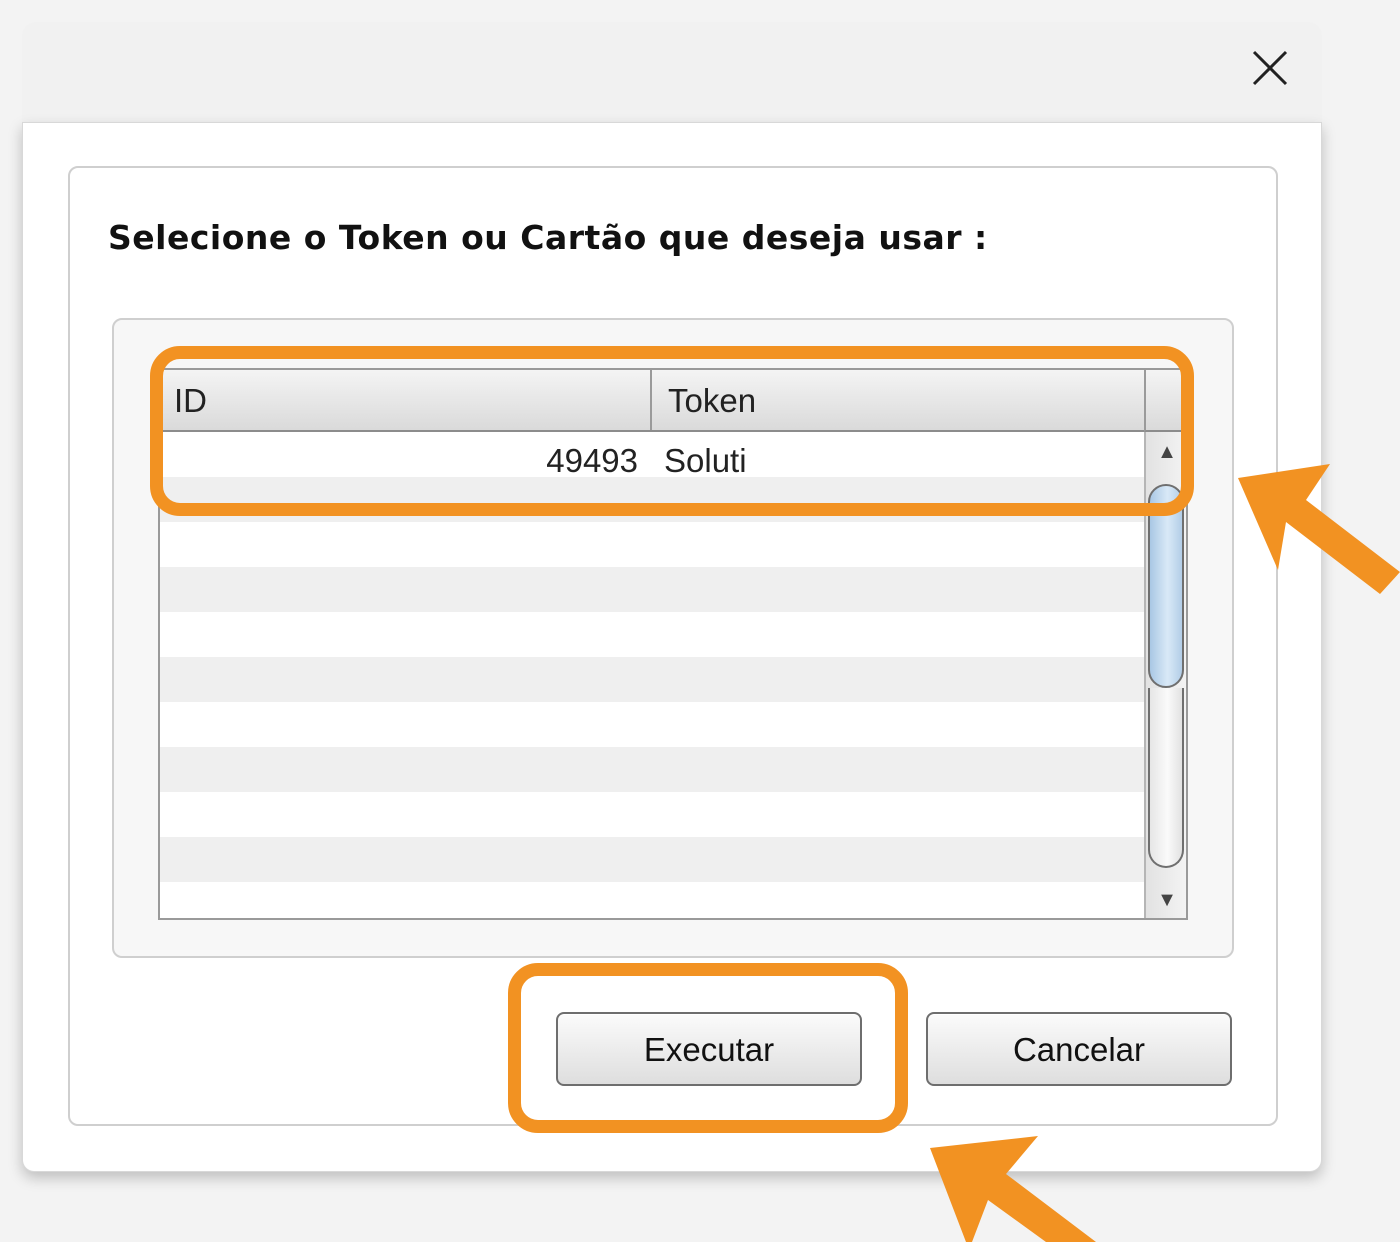  What do you see at coordinates (672, 72) in the screenshot?
I see `title-bar` at bounding box center [672, 72].